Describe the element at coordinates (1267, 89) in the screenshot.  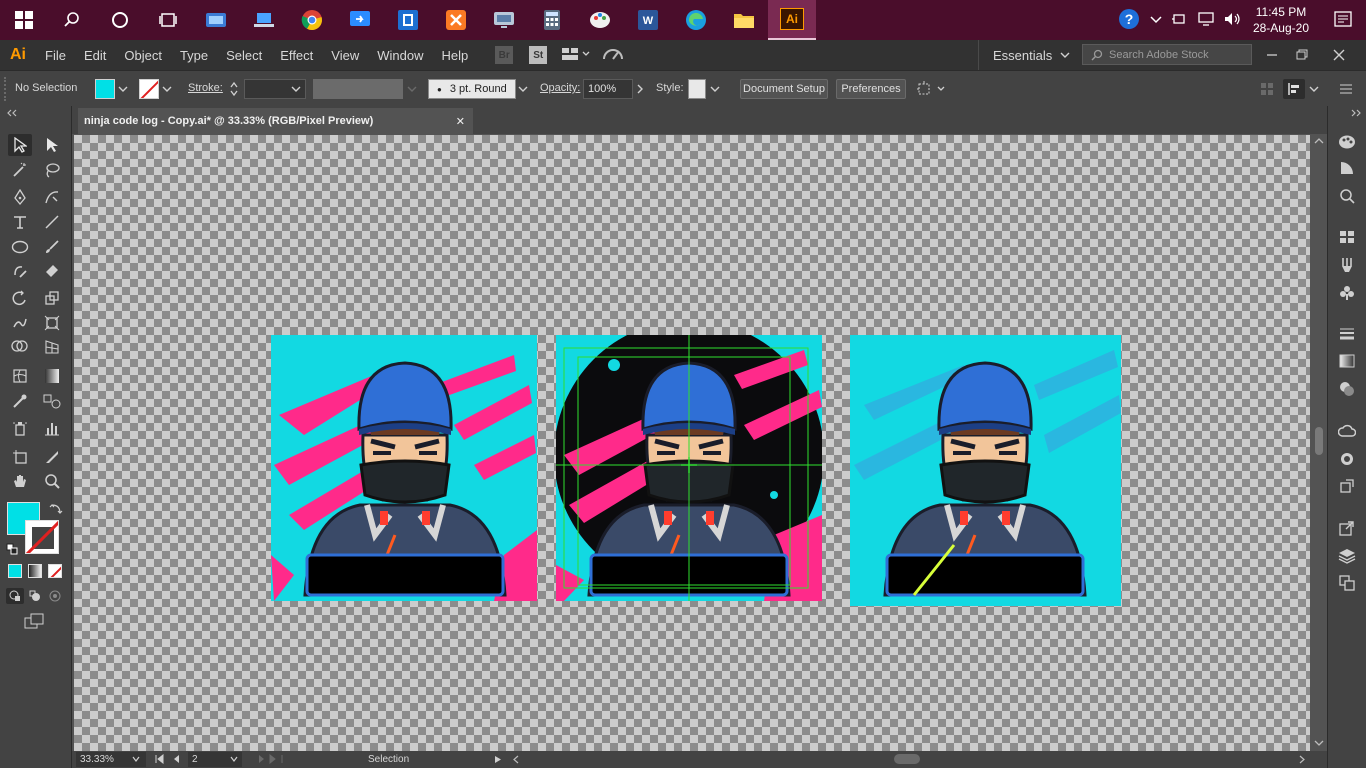
I see `grid-icon` at that location.